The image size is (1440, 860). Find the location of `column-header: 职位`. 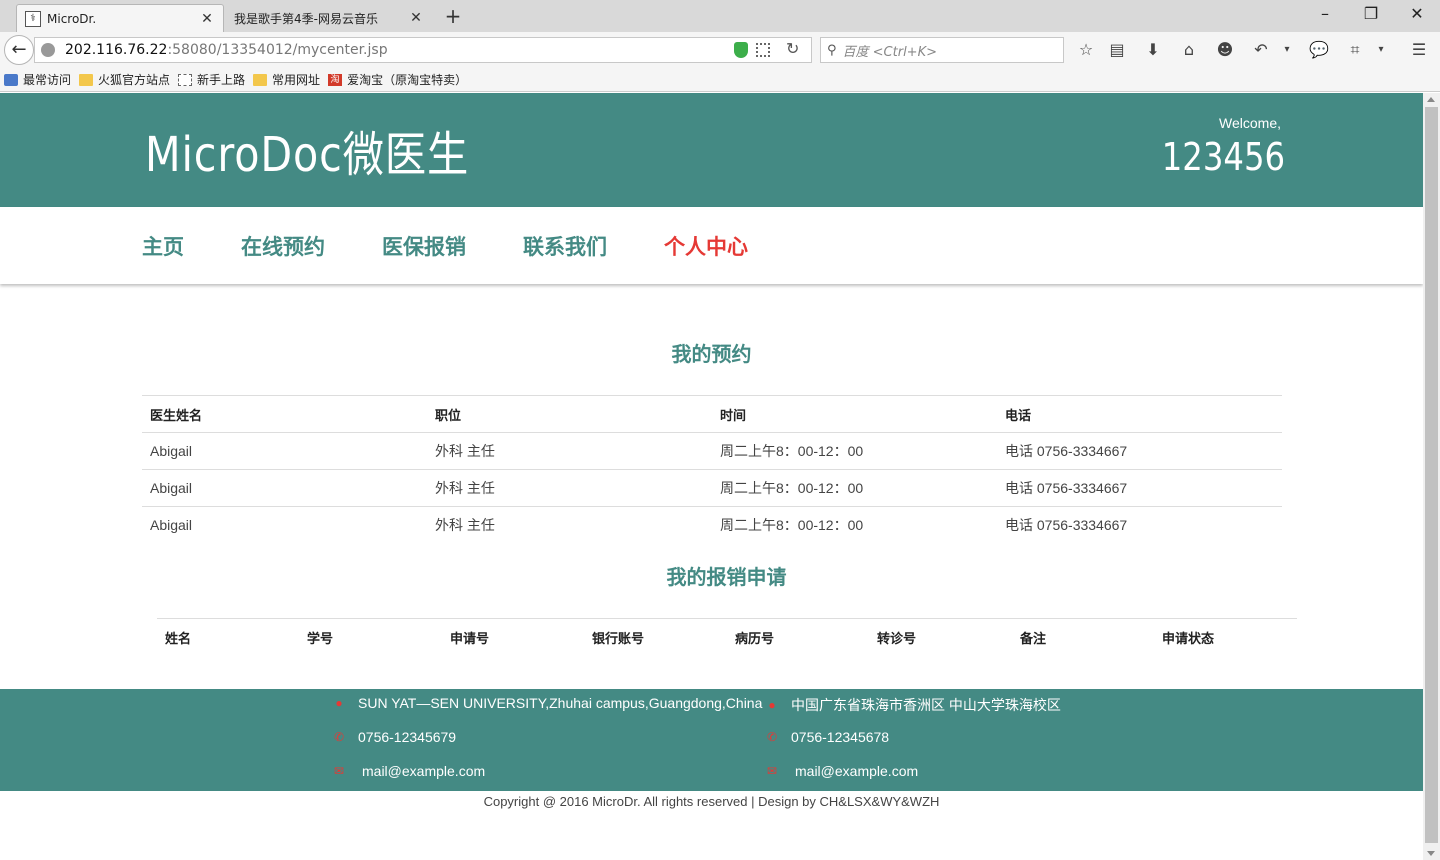

column-header: 职位 is located at coordinates (569, 414).